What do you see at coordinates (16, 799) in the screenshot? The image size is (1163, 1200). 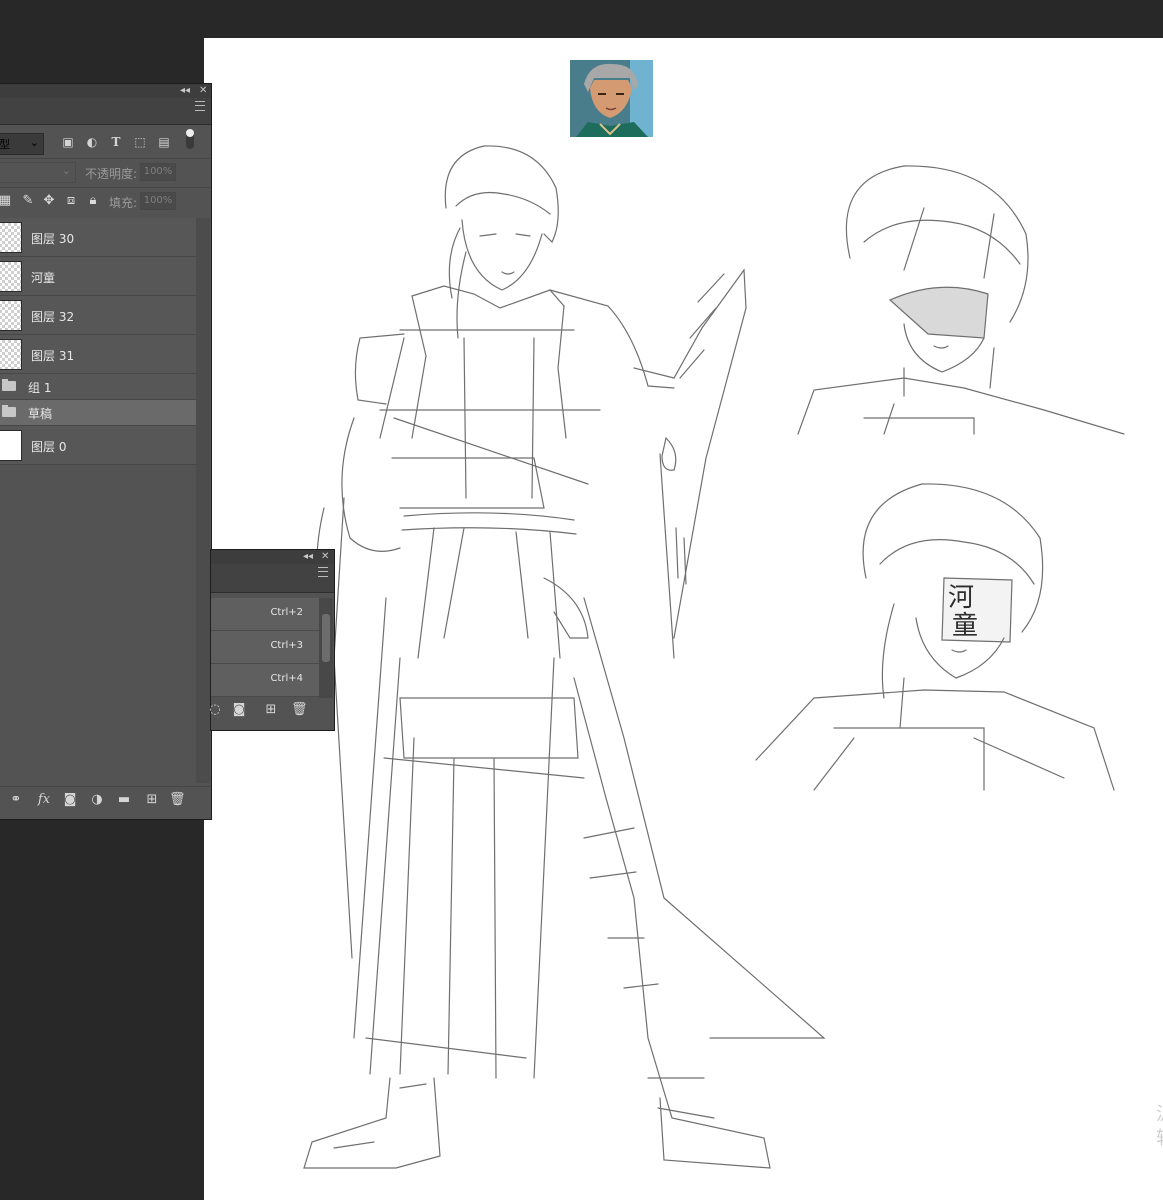 I see `link-icon: ⚭` at bounding box center [16, 799].